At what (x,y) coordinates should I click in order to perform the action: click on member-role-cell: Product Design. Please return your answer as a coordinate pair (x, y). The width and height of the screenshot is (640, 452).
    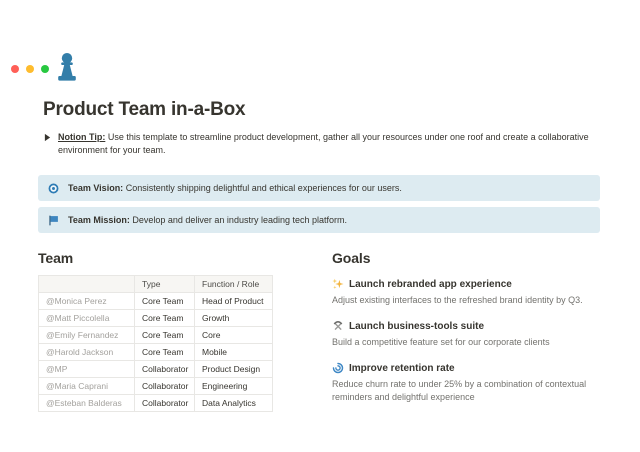
    Looking at the image, I should click on (233, 369).